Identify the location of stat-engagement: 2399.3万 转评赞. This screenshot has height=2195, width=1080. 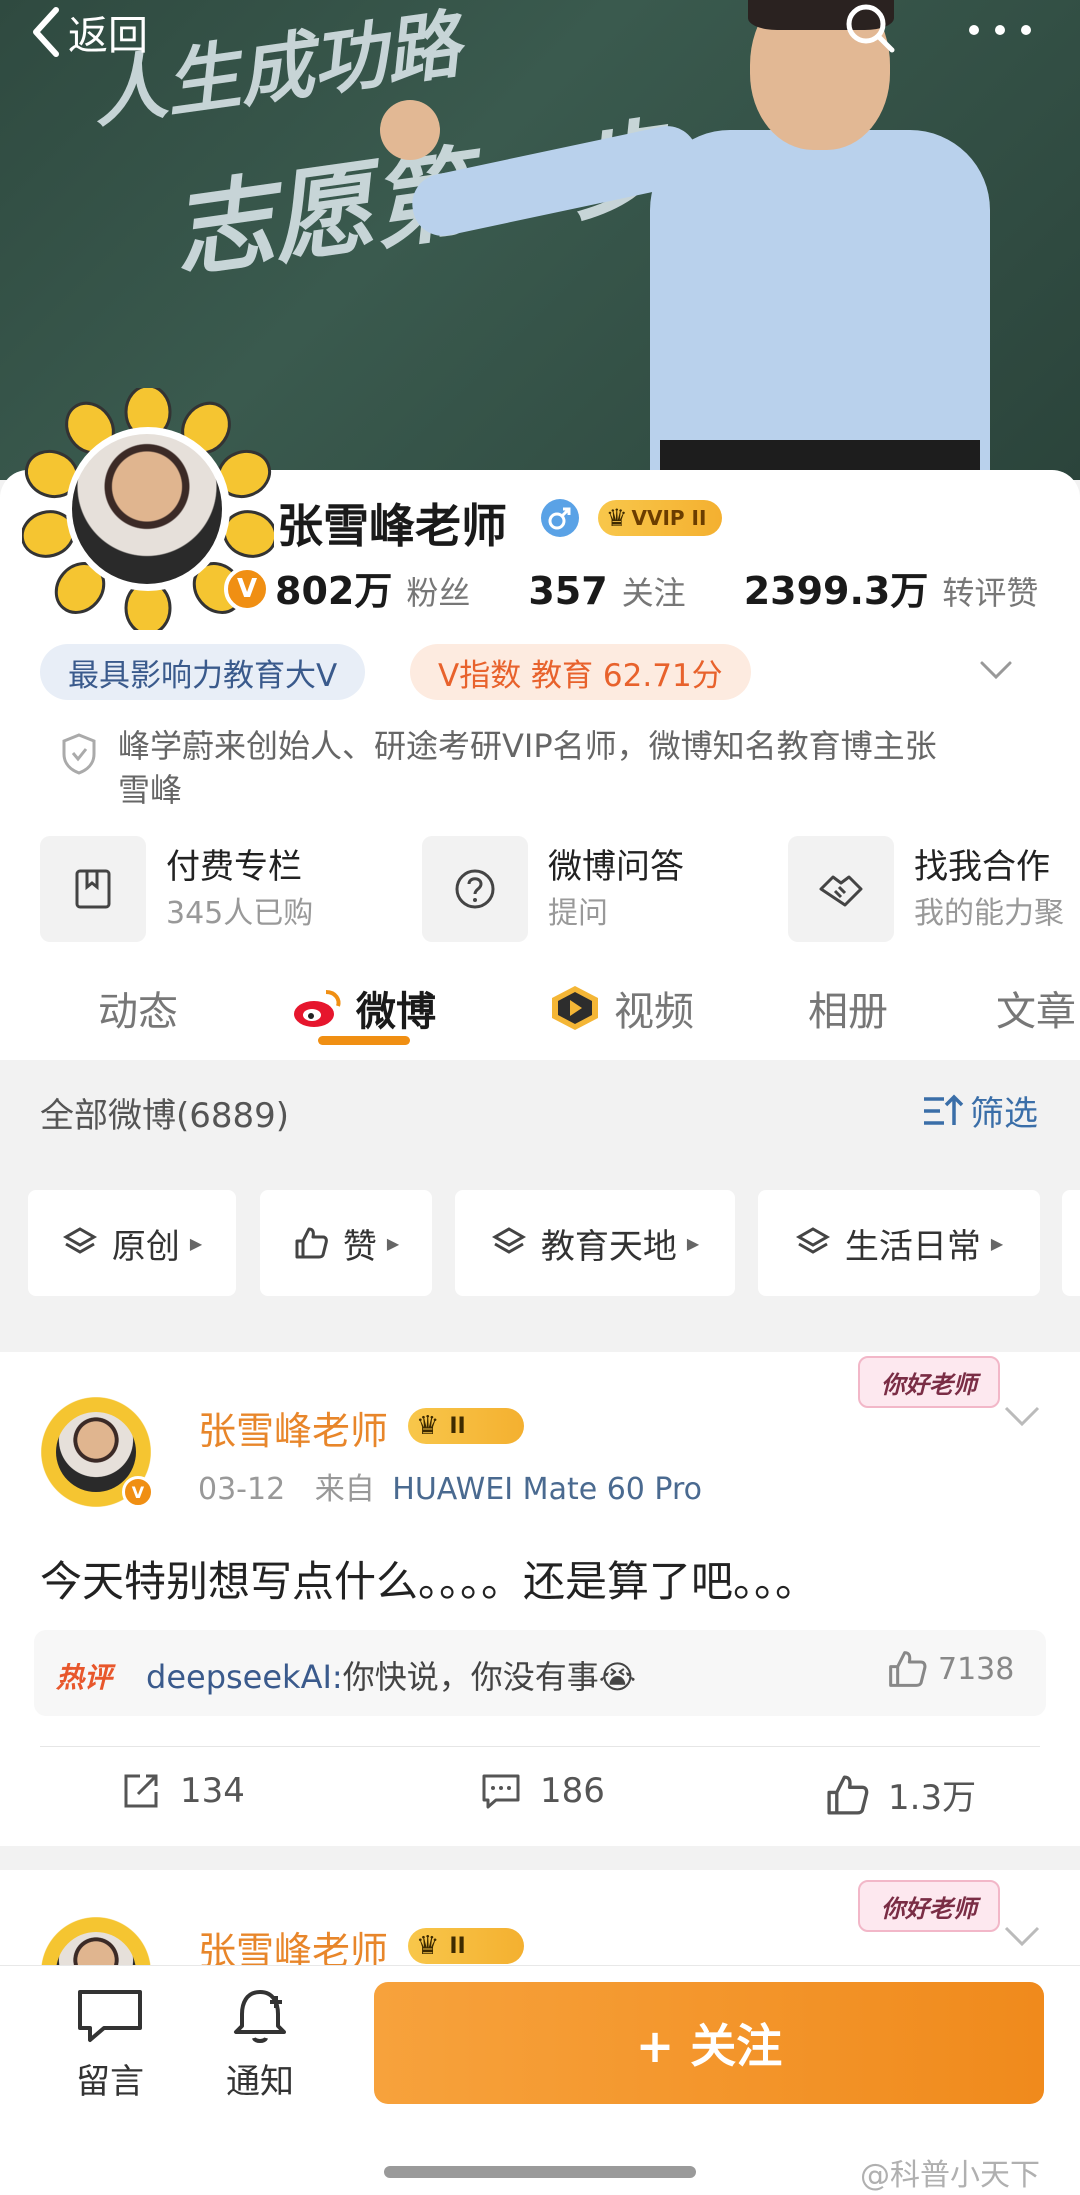
(891, 587).